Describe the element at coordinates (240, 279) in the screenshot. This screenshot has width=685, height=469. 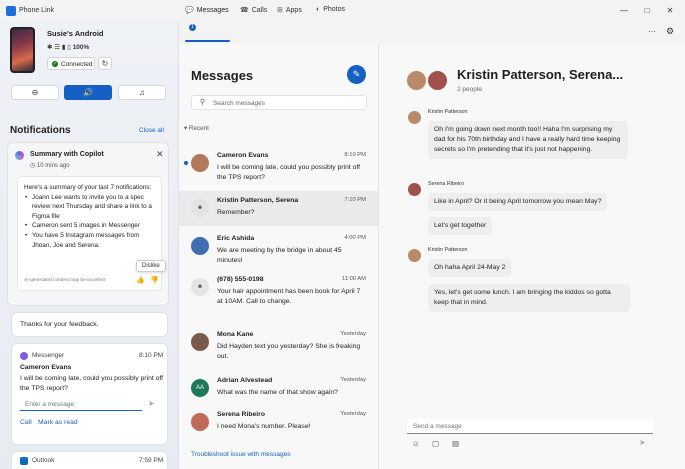
I see `conversation-name: (678) 555-0198` at that location.